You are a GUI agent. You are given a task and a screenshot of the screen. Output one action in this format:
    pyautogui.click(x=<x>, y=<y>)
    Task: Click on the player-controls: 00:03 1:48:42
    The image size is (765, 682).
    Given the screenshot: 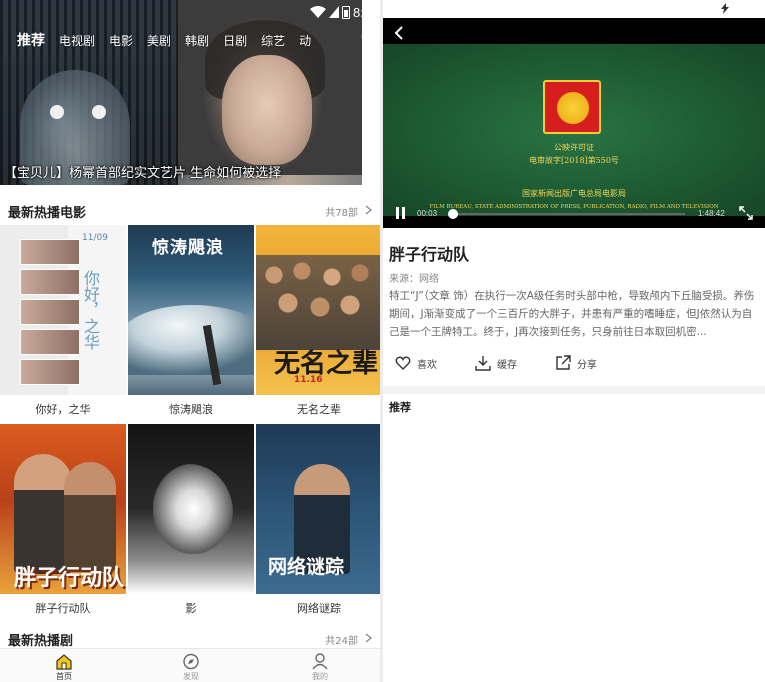 What is the action you would take?
    pyautogui.click(x=574, y=214)
    